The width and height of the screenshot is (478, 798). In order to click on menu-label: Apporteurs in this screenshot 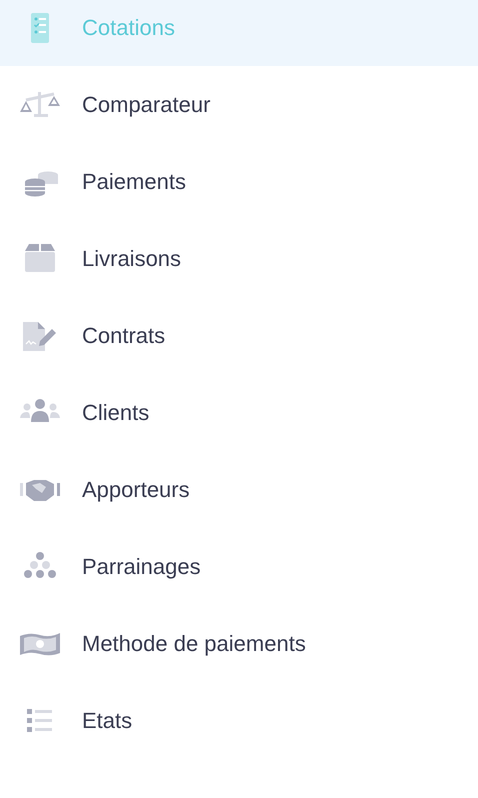, I will do `click(136, 490)`.